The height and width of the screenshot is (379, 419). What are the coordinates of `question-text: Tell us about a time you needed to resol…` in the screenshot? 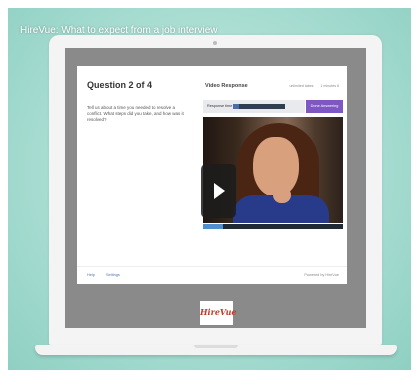 It's located at (135, 113).